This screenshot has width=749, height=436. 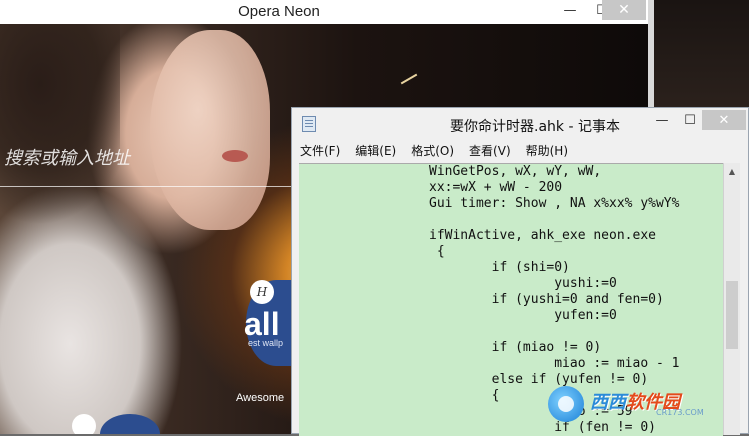 I want to click on menu-bar: 文件(F) 编辑(E) 格式(O) 查看(V) 帮助(H), so click(x=520, y=150).